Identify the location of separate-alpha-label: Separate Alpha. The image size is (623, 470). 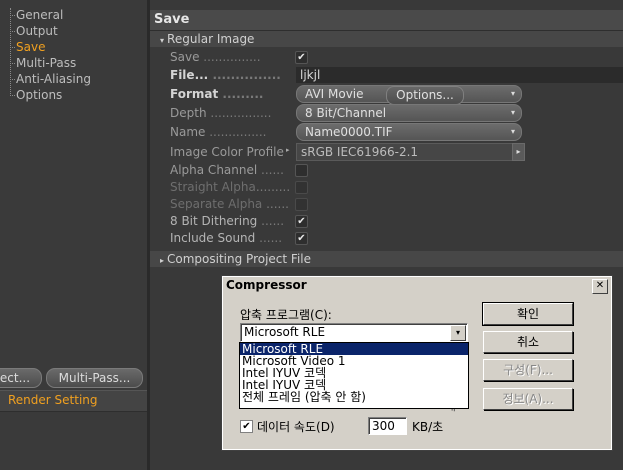
(216, 204).